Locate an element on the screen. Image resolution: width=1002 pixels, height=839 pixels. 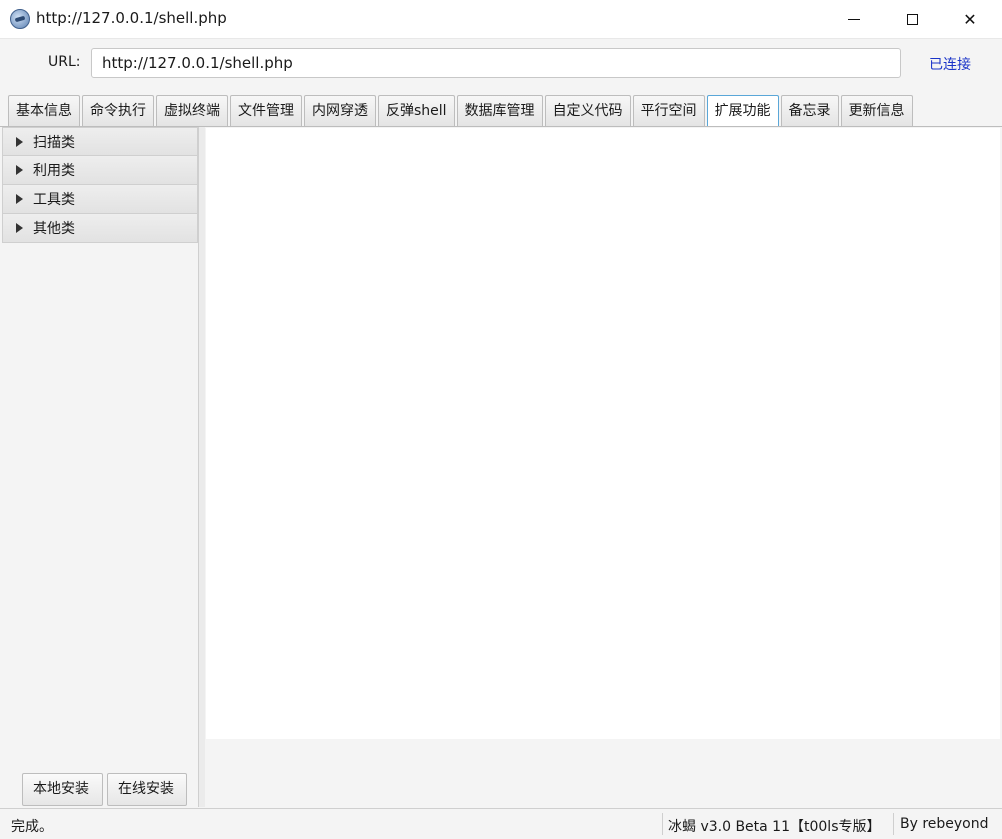
tab-memo: 备忘录 is located at coordinates (809, 110).